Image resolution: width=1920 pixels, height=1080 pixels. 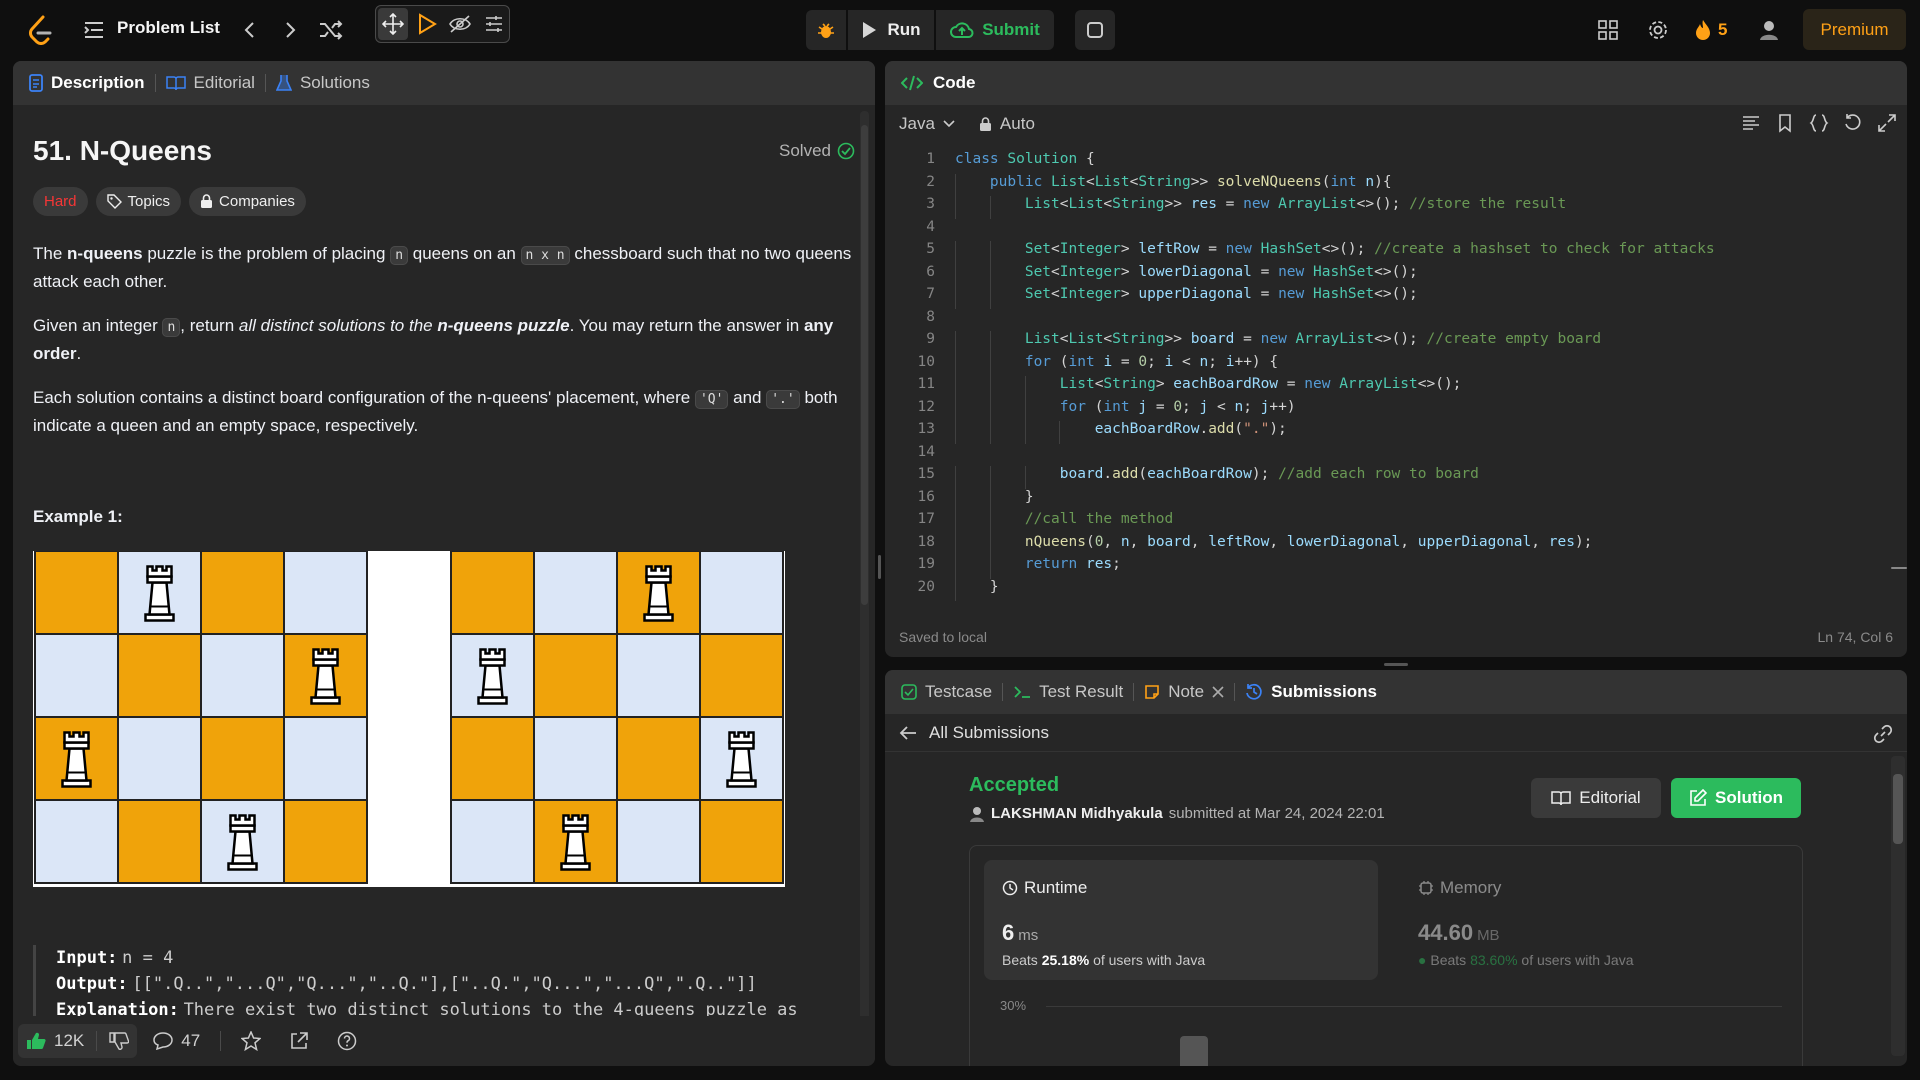 I want to click on submitter-name: LAKSHMAN Midhyakula, so click(x=1077, y=813).